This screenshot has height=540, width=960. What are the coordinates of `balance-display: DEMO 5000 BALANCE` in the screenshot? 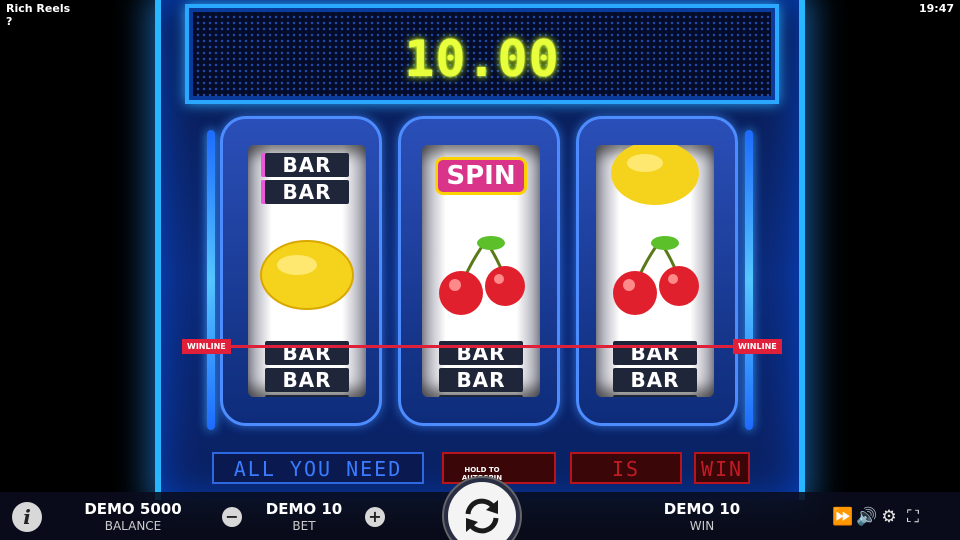 It's located at (133, 517).